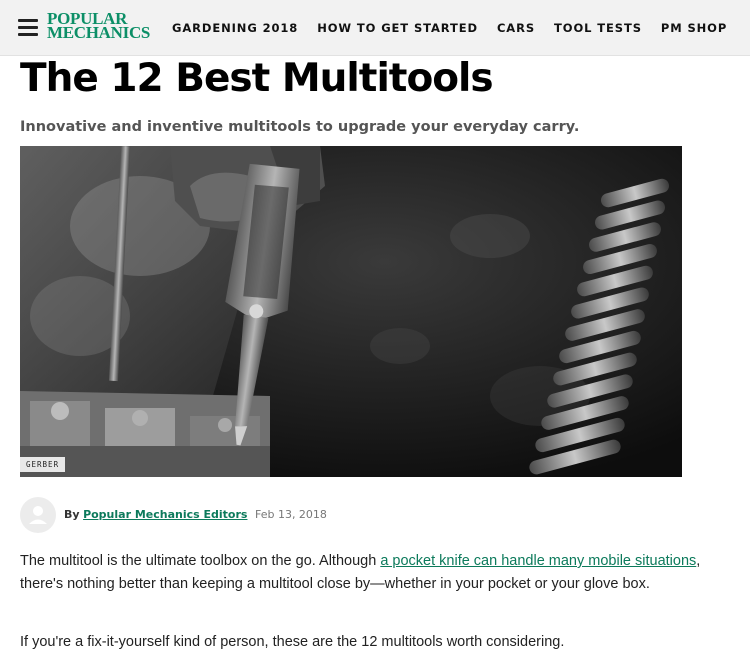  I want to click on site-logo: POPULAR MECHANICS, so click(102, 26).